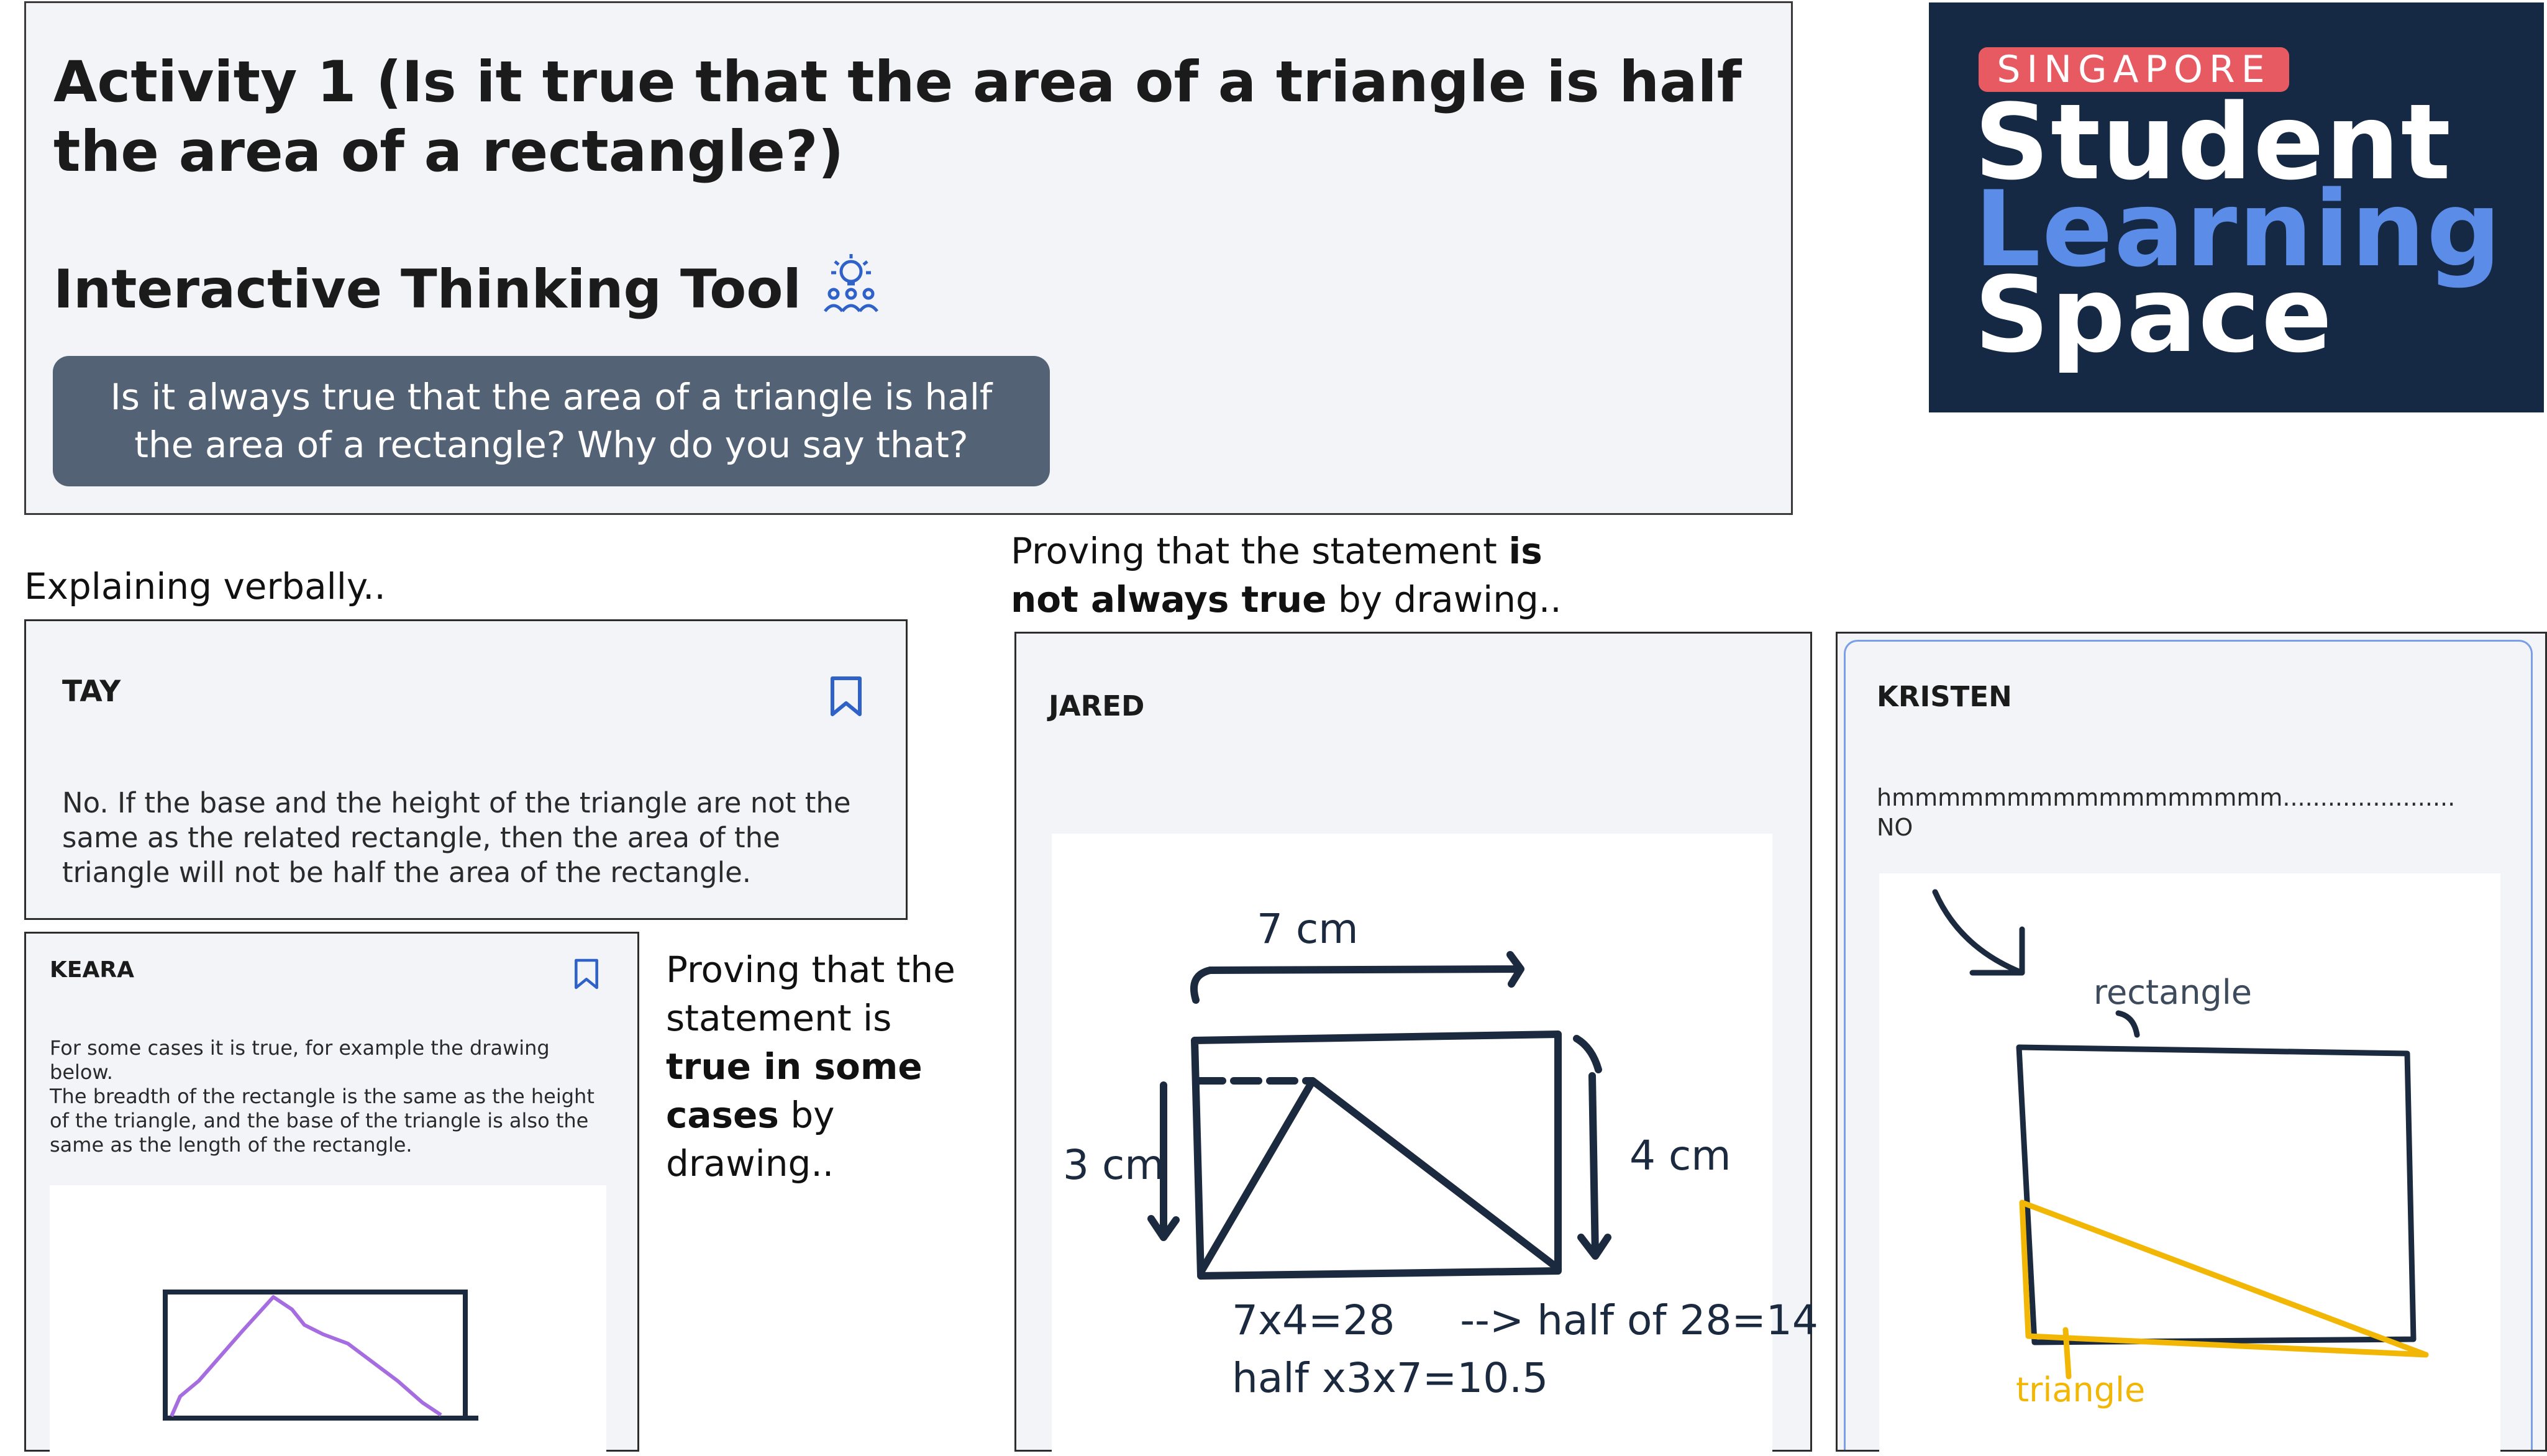  I want to click on calc-rectangle-area: 7x4=28 --> half of 28=14, so click(1525, 1320).